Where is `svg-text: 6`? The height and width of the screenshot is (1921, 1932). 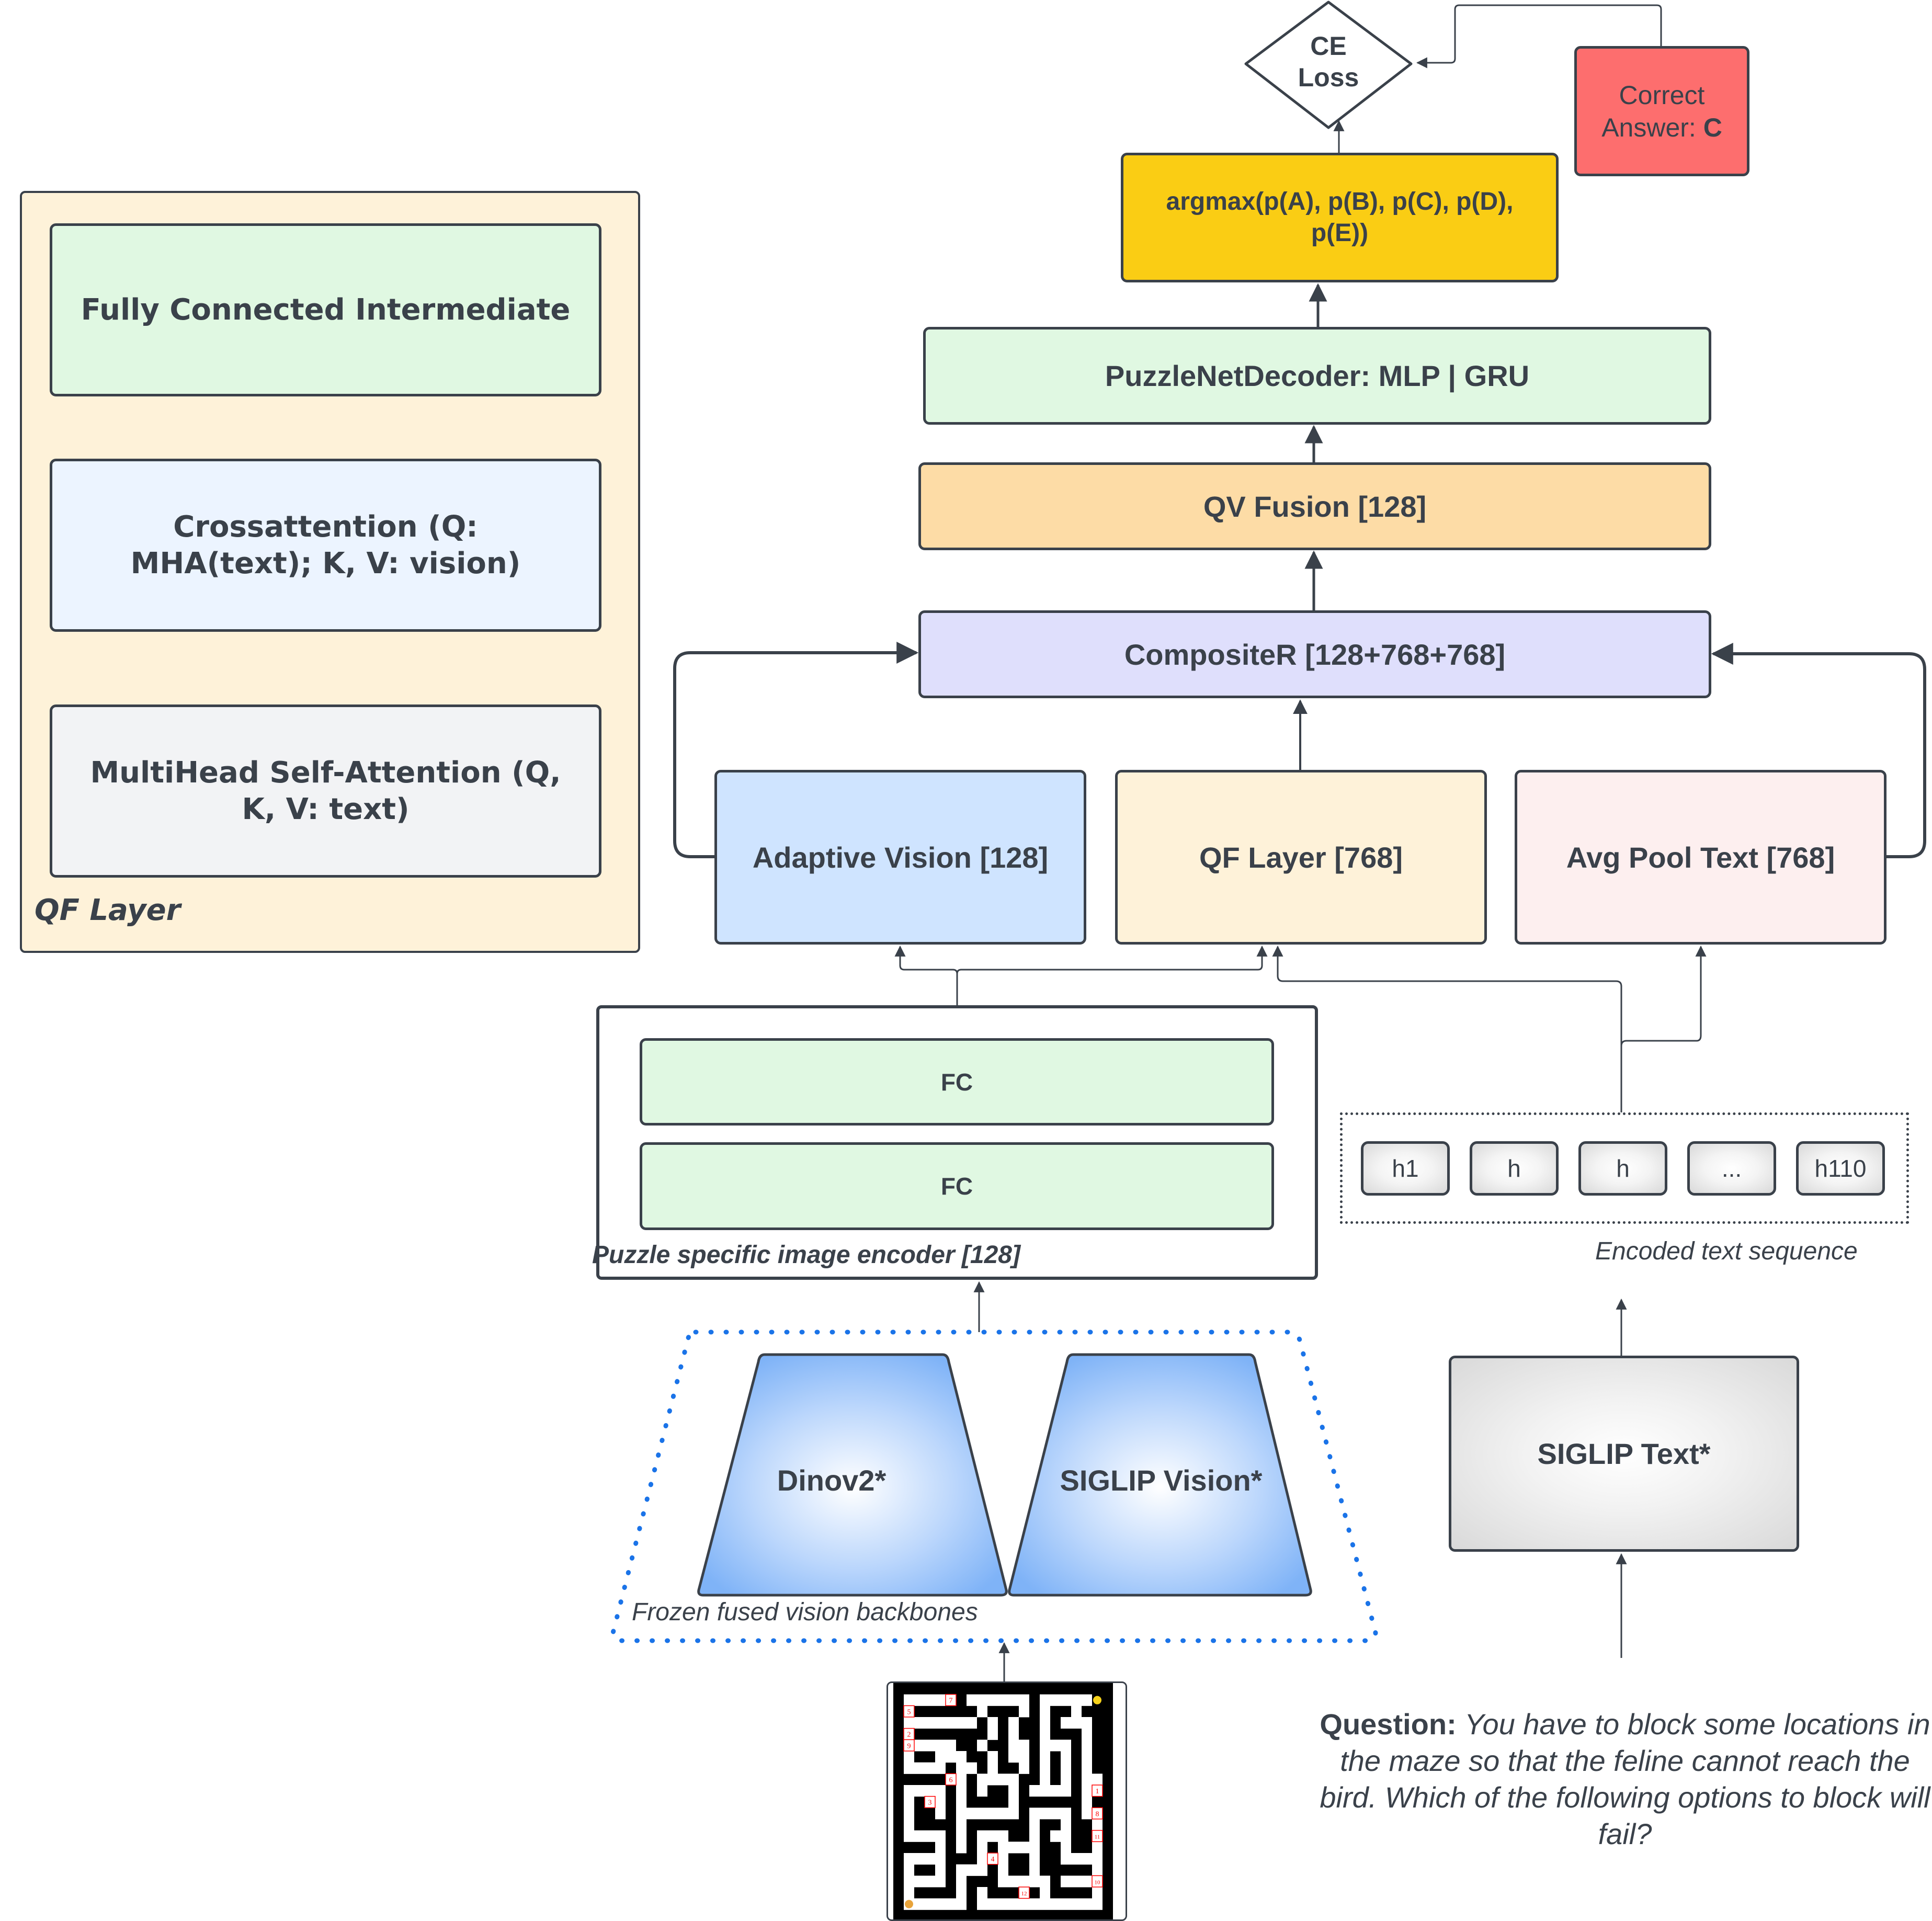
svg-text: 6 is located at coordinates (951, 1780).